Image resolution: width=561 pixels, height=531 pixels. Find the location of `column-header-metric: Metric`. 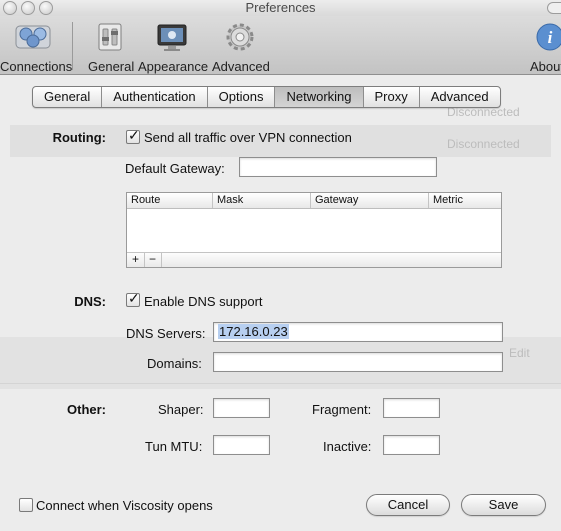

column-header-metric: Metric is located at coordinates (465, 200).